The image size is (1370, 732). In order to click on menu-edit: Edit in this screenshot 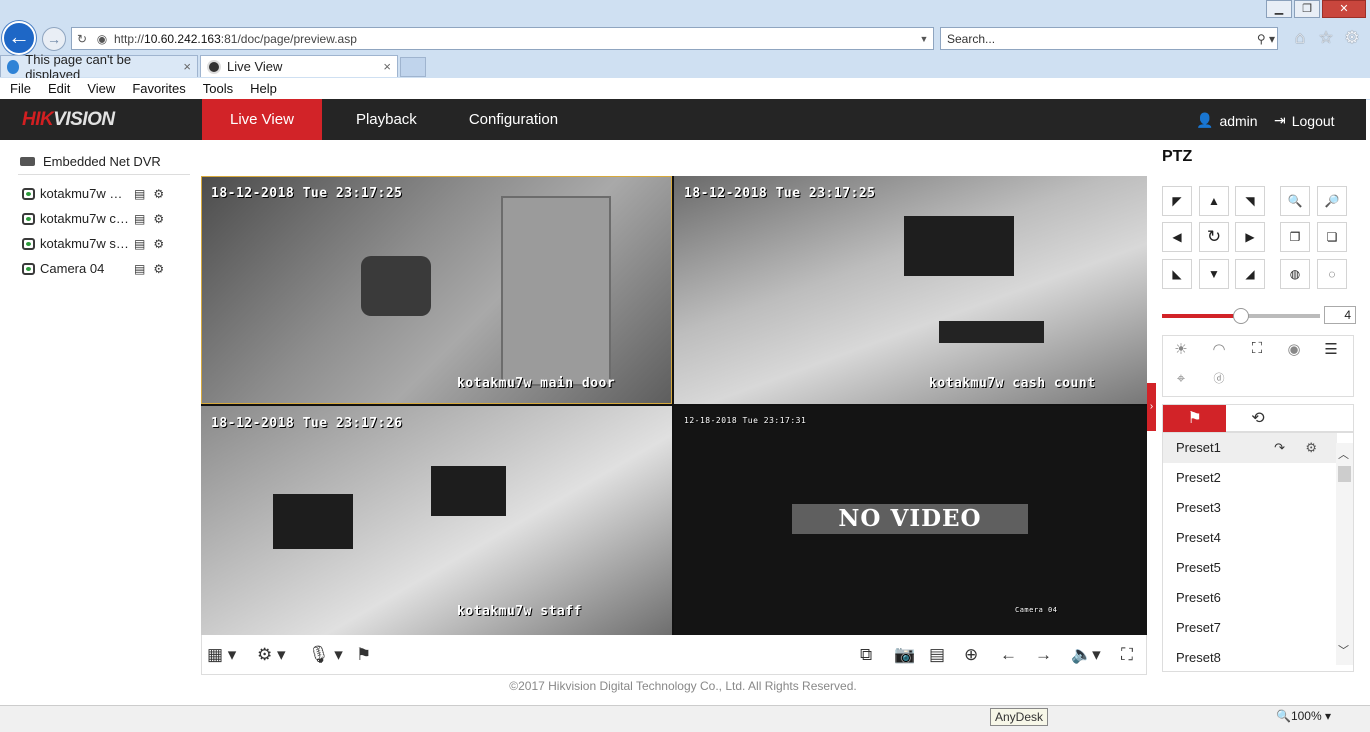, I will do `click(59, 88)`.